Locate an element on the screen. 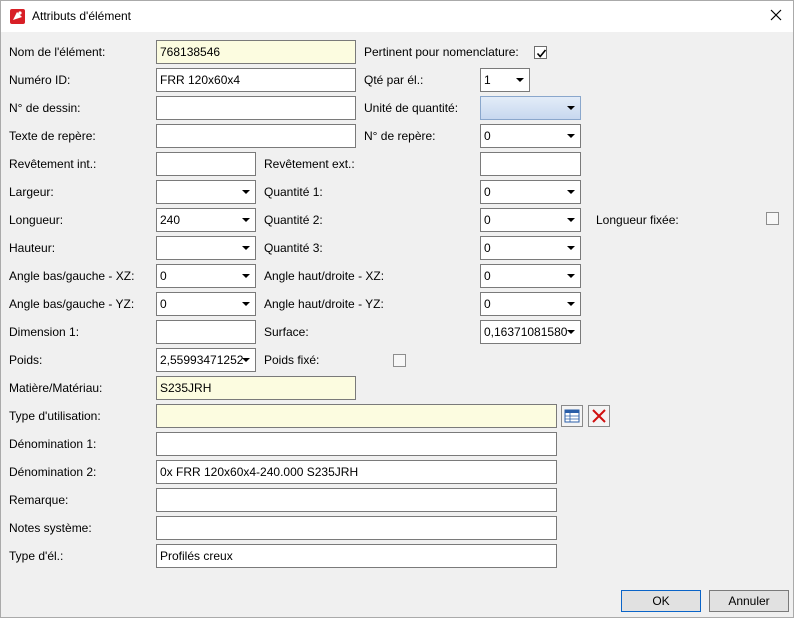  dessin-field is located at coordinates (256, 108).